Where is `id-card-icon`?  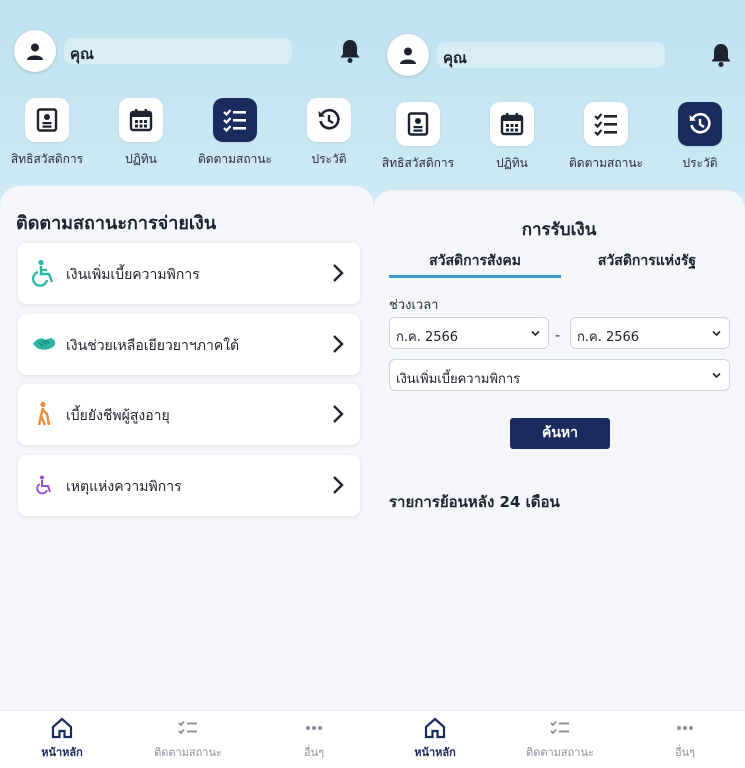
id-card-icon is located at coordinates (418, 124).